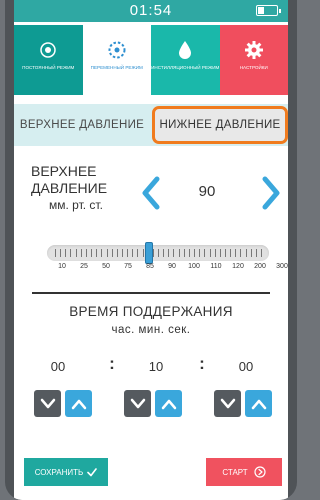 The height and width of the screenshot is (500, 320). I want to click on minutes-value: 10, so click(156, 366).